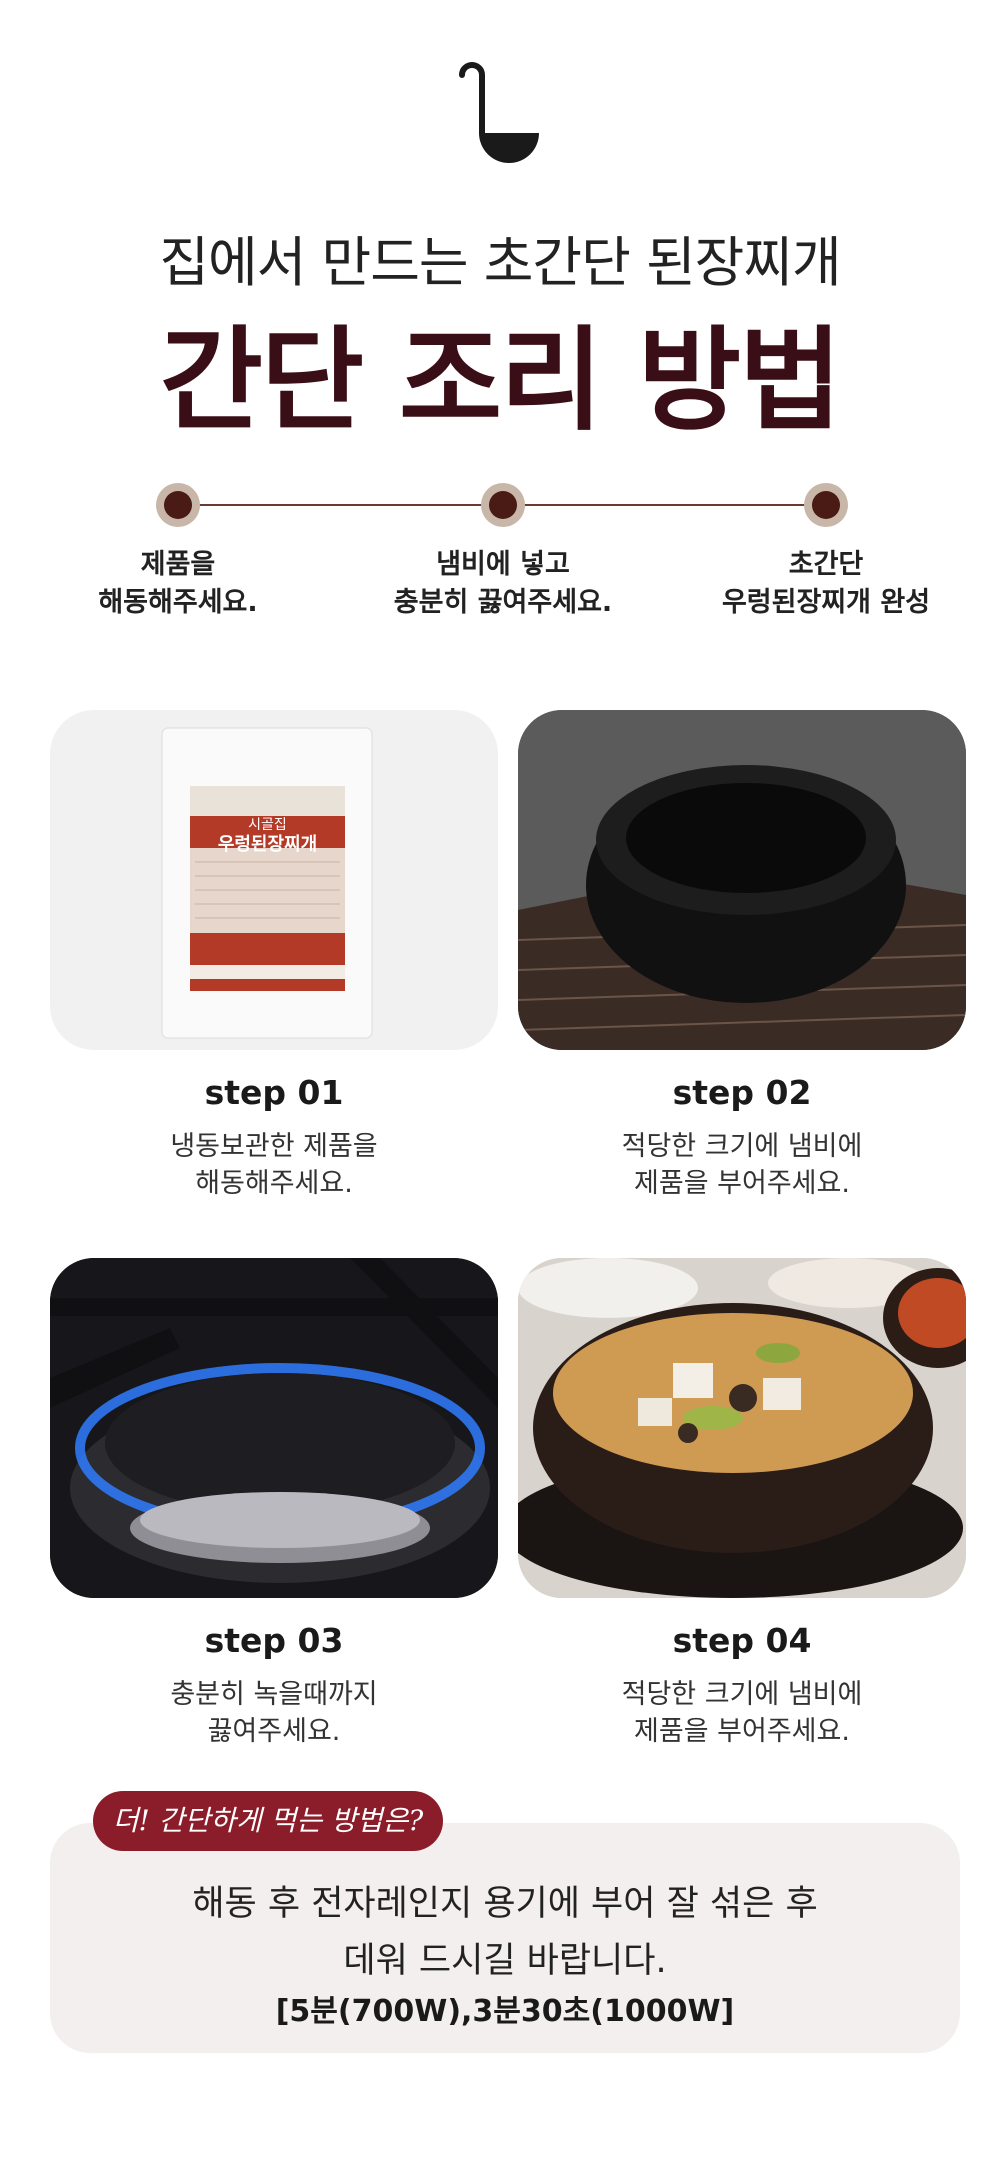  Describe the element at coordinates (500, 262) in the screenshot. I see `page-subtitle: 집에서 만드는 초간단 된장찌개` at that location.